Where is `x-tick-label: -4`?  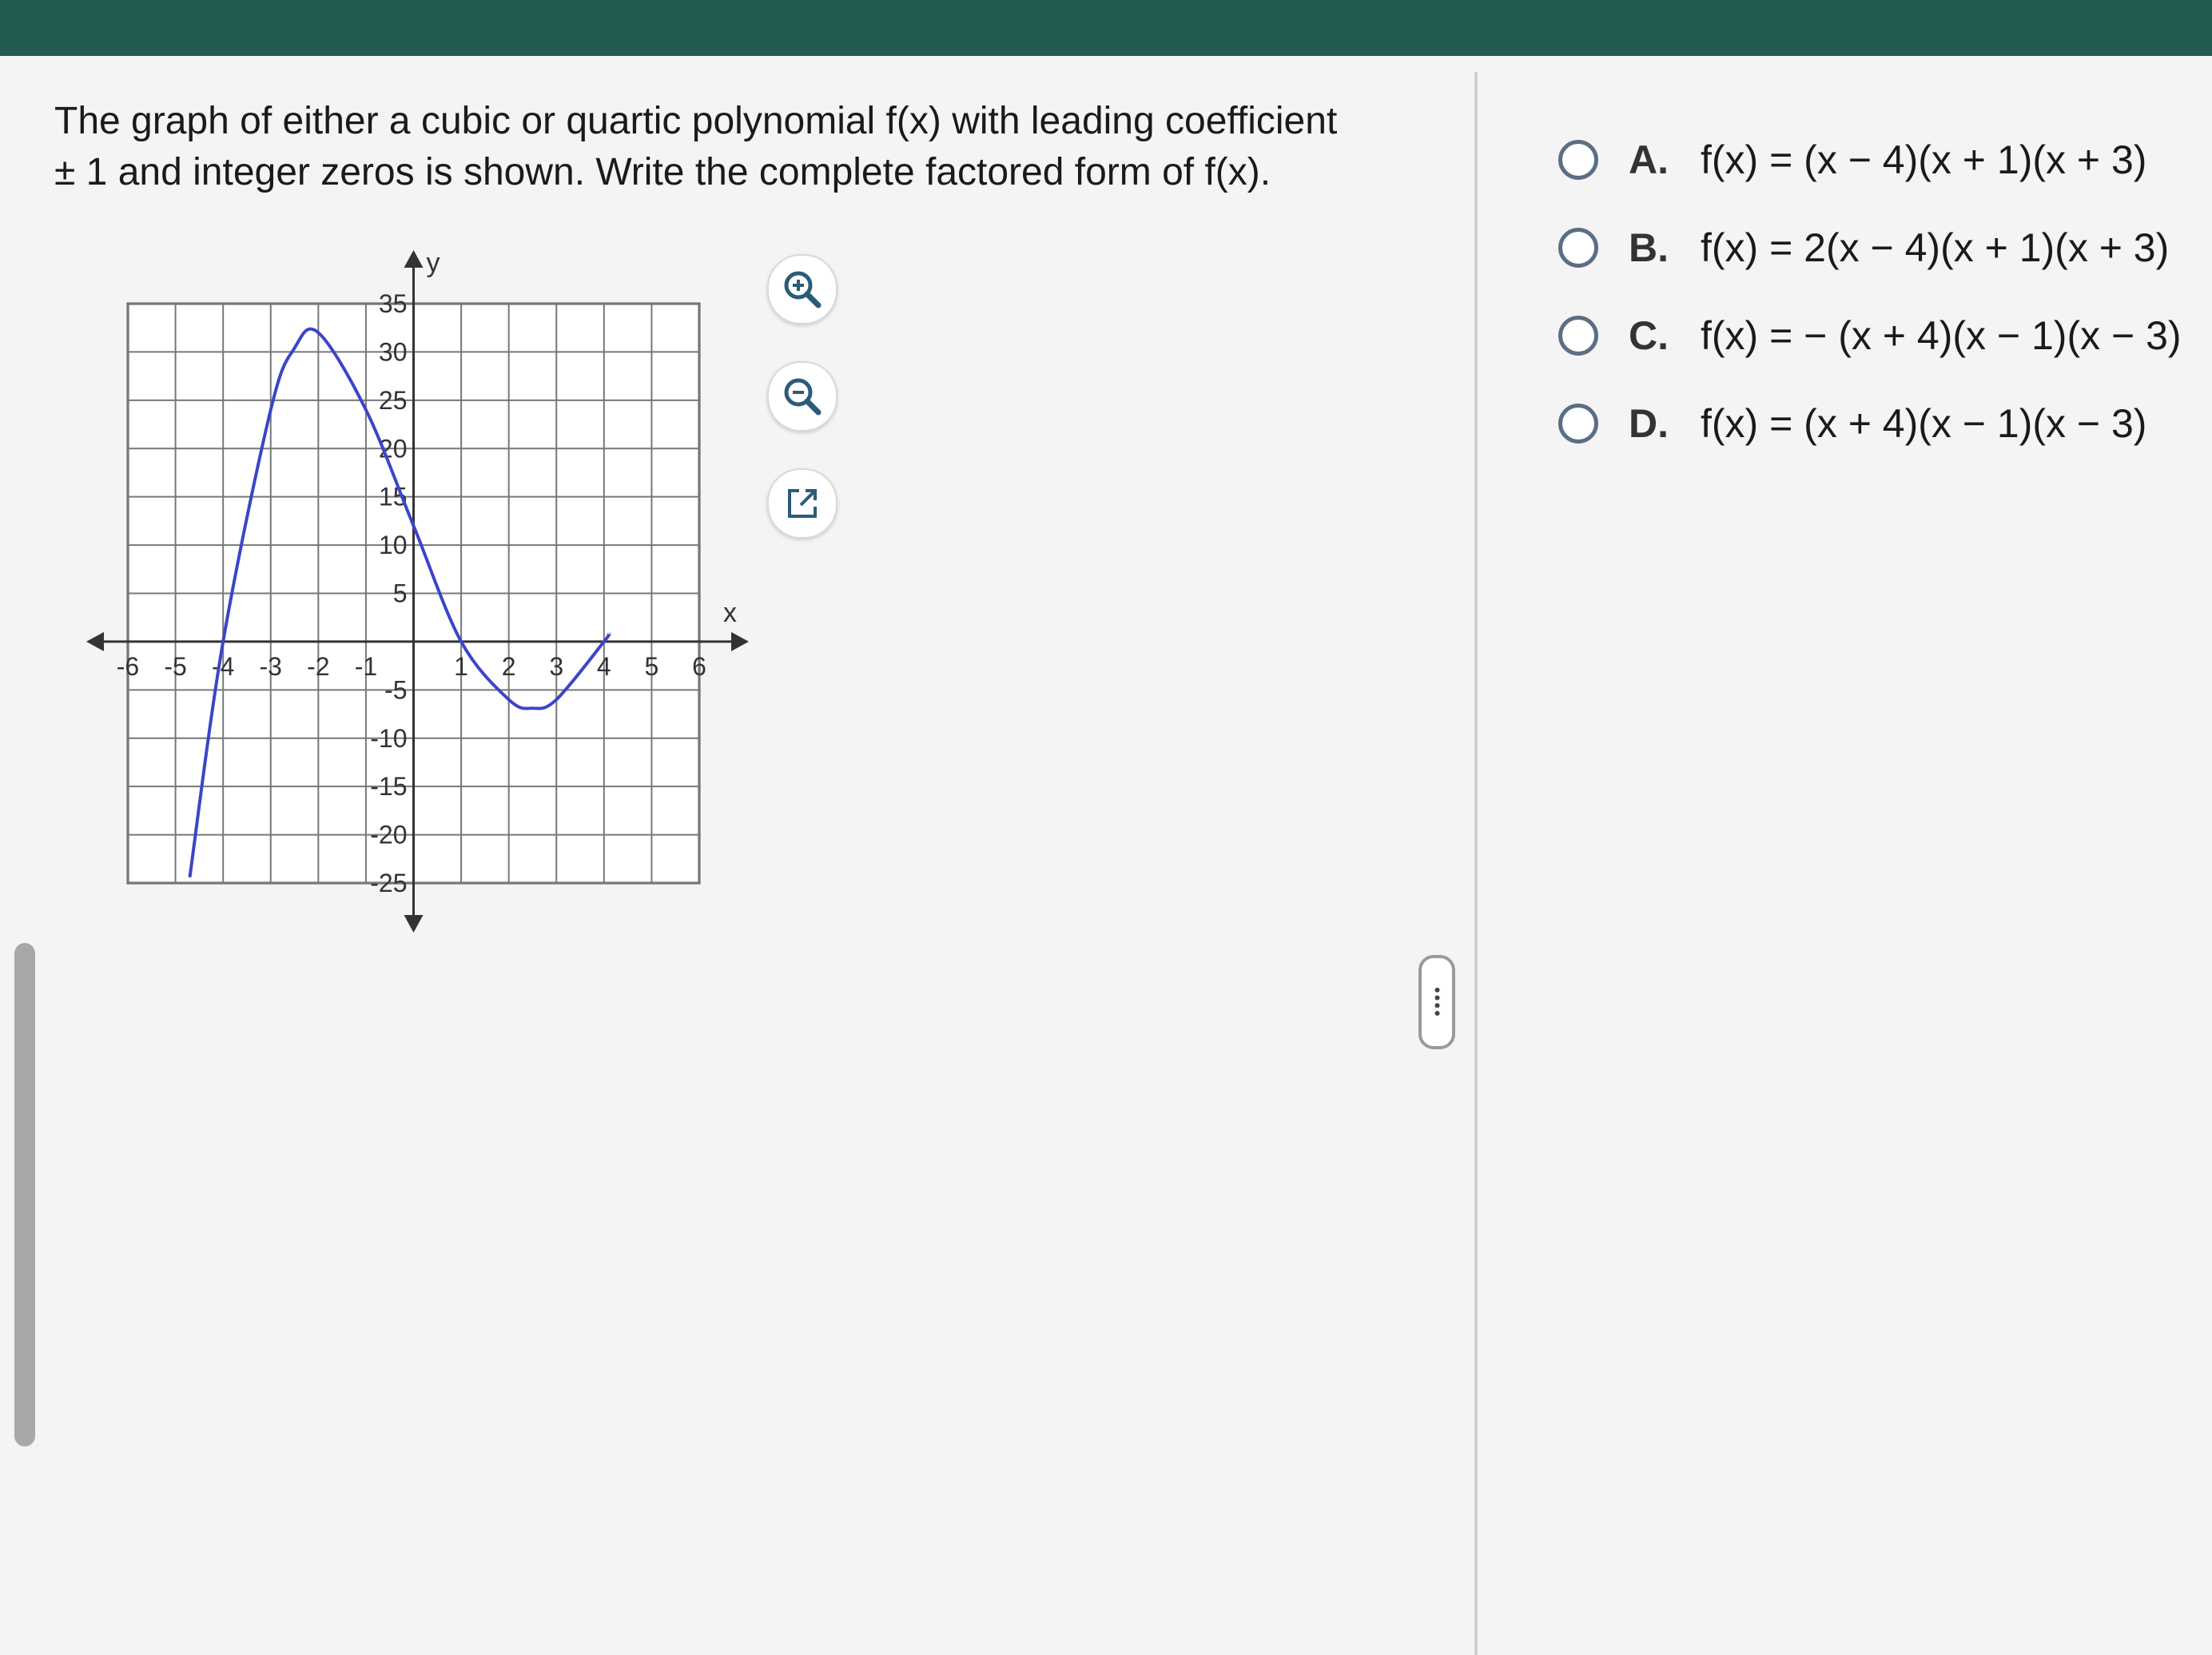 x-tick-label: -4 is located at coordinates (223, 666).